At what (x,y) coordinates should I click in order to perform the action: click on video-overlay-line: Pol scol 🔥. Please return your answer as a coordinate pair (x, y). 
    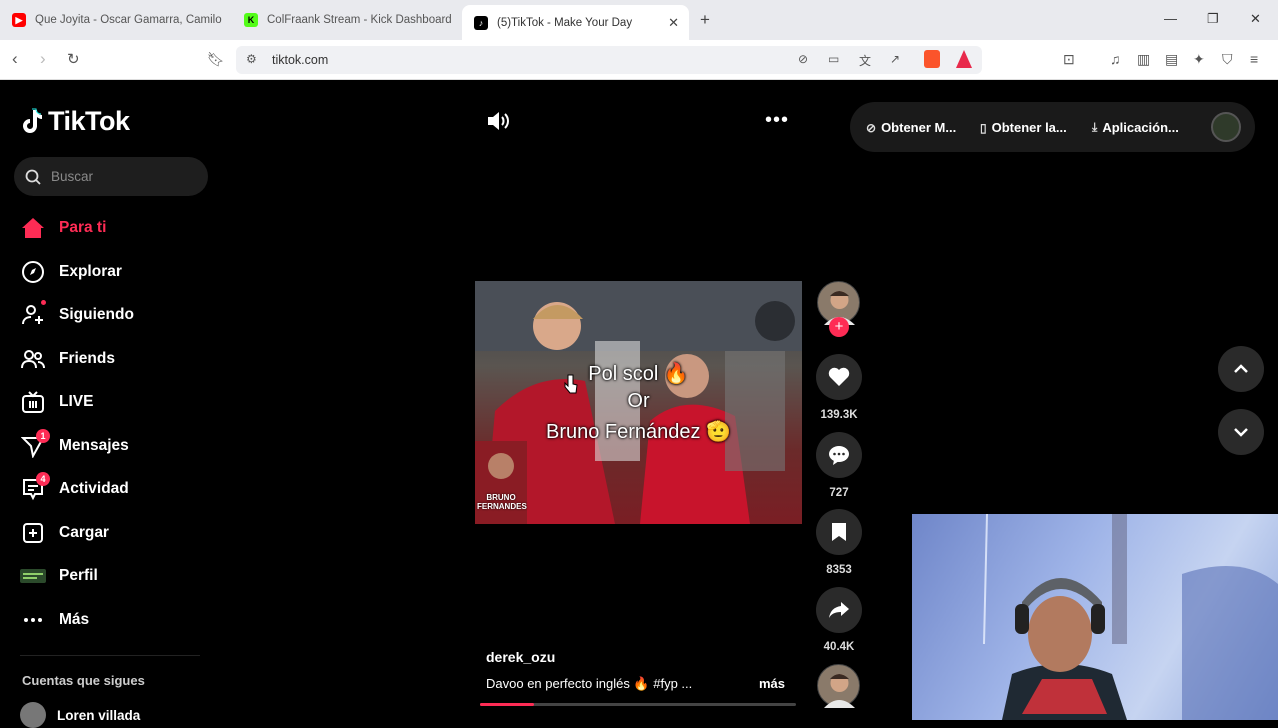
    Looking at the image, I should click on (638, 374).